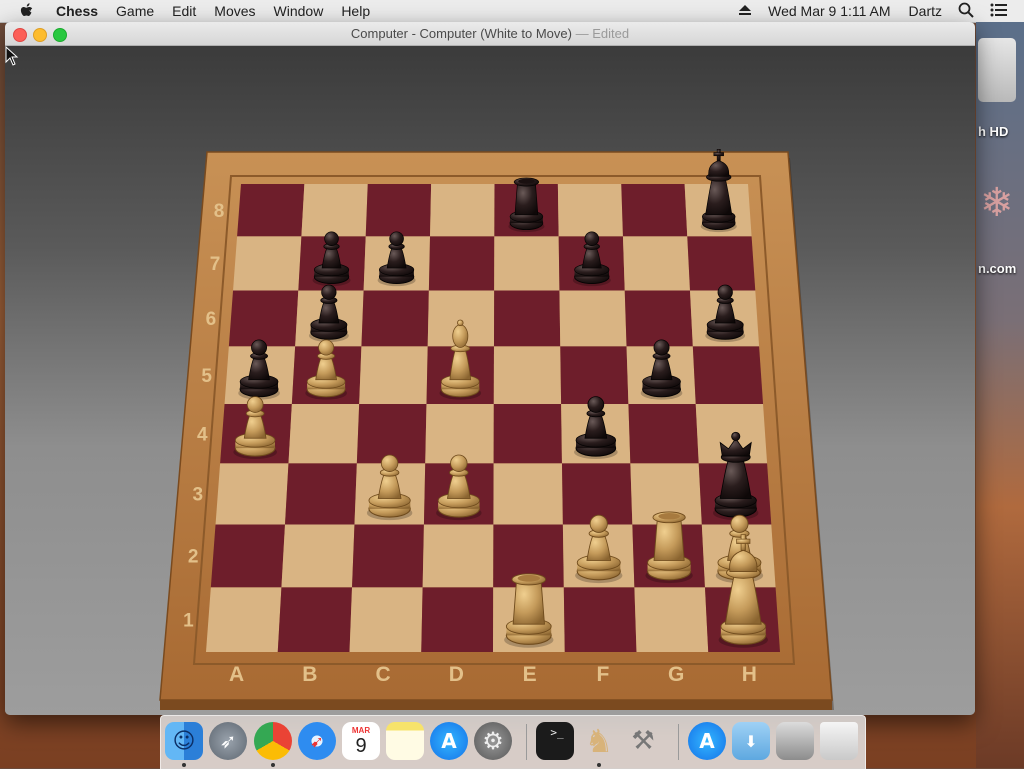 This screenshot has height=769, width=1024. What do you see at coordinates (29, 11) in the screenshot?
I see `apple-menu-icon` at bounding box center [29, 11].